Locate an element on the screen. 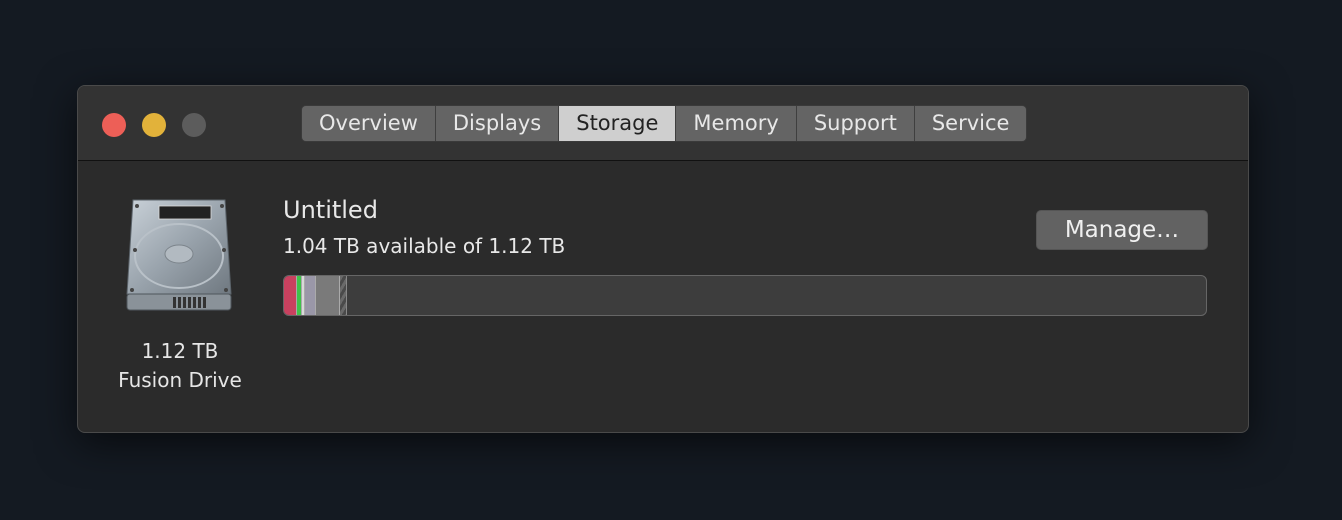 Image resolution: width=1342 pixels, height=520 pixels. tab-displays: Displays is located at coordinates (497, 123).